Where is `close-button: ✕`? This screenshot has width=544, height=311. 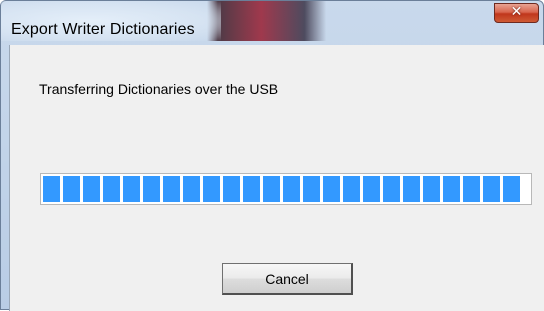 close-button: ✕ is located at coordinates (516, 13).